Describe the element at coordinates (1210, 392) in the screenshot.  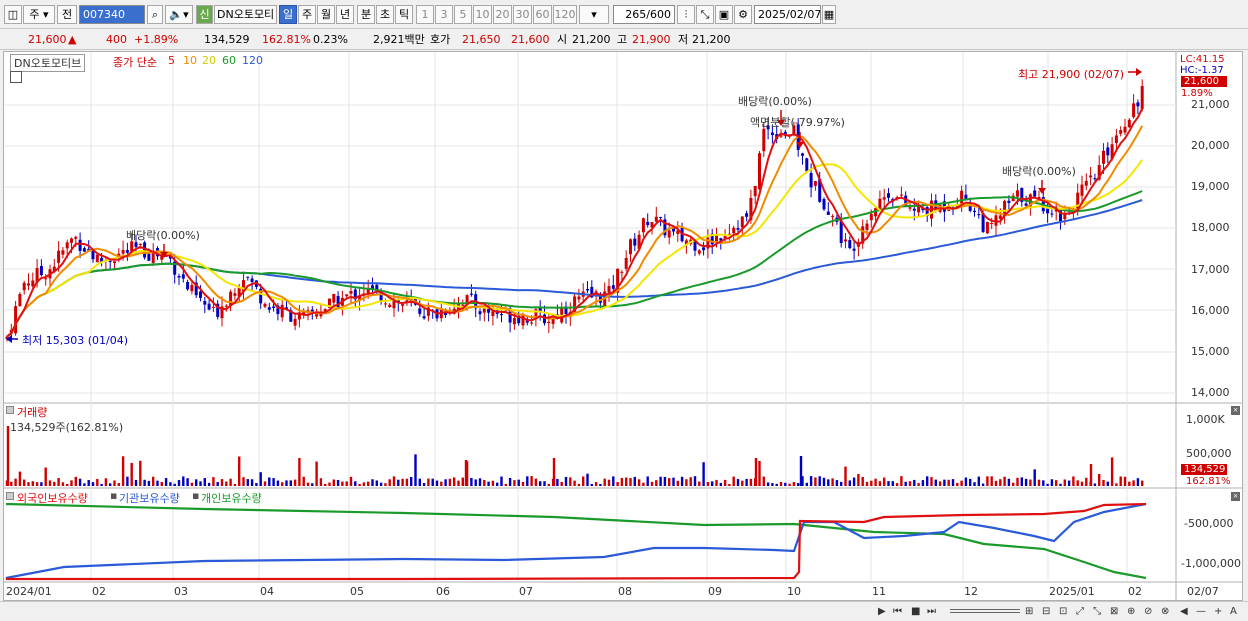
I see `price-y-tick: 14,000` at that location.